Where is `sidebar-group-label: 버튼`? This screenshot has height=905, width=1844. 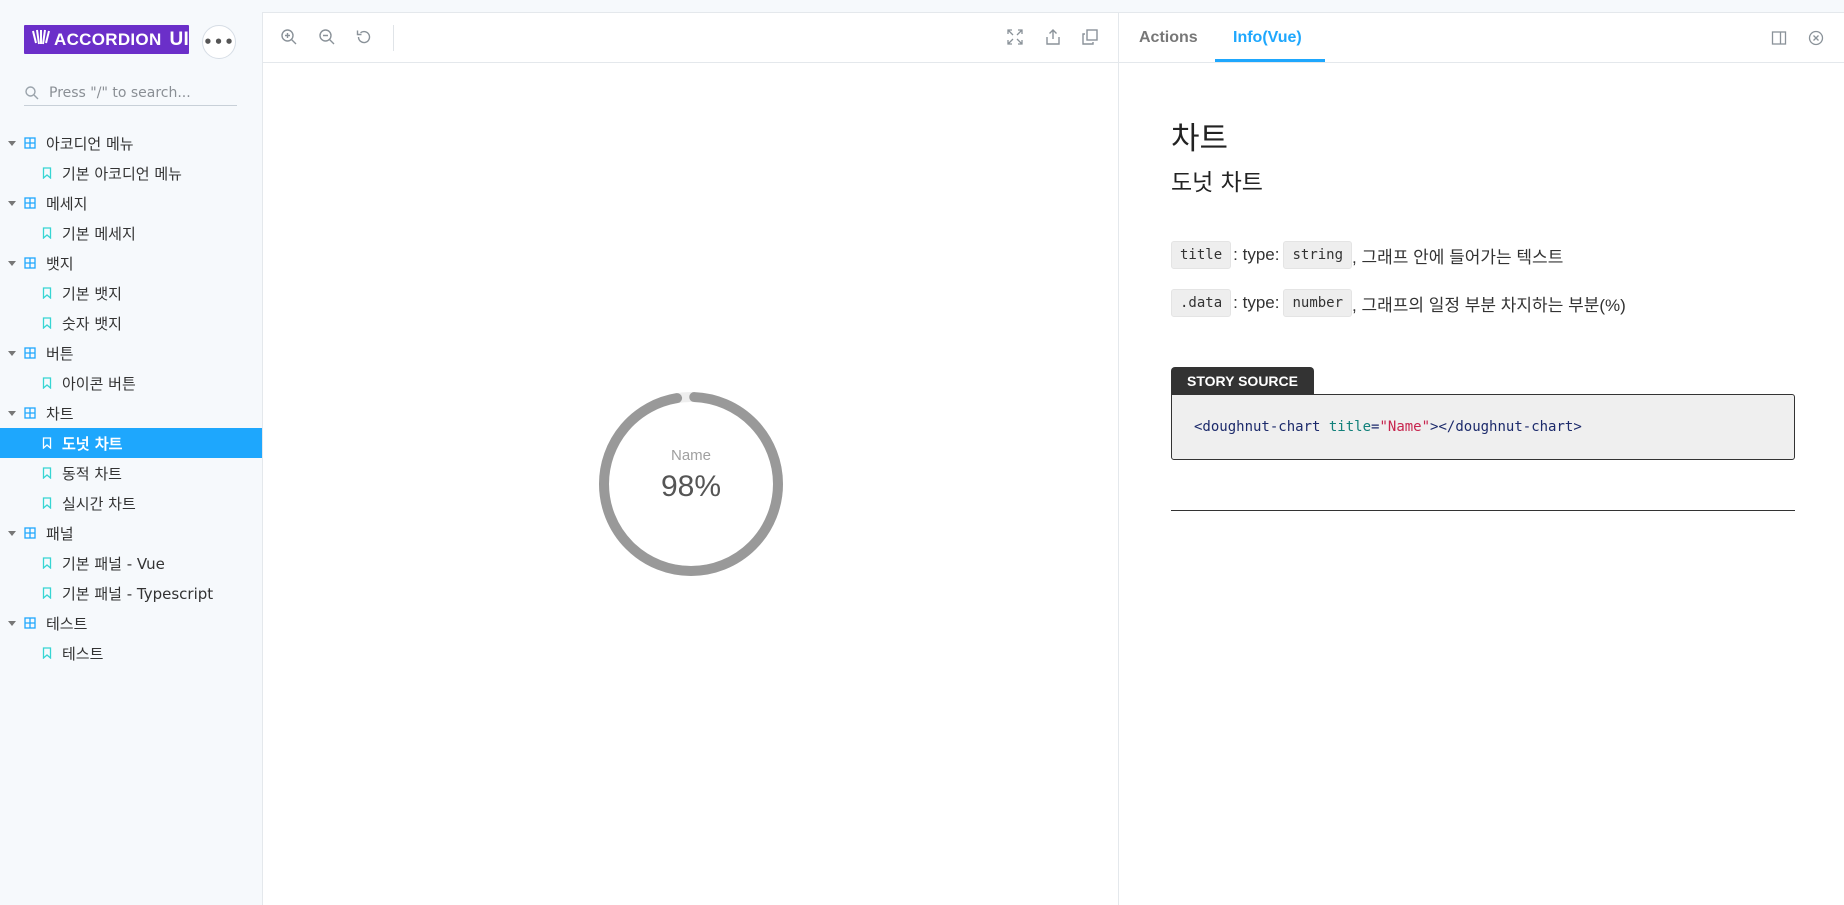 sidebar-group-label: 버튼 is located at coordinates (60, 353).